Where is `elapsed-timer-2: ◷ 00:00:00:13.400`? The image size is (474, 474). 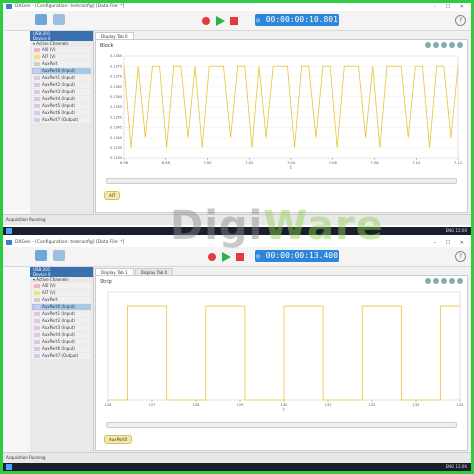 elapsed-timer-2: ◷ 00:00:00:13.400 is located at coordinates (297, 256).